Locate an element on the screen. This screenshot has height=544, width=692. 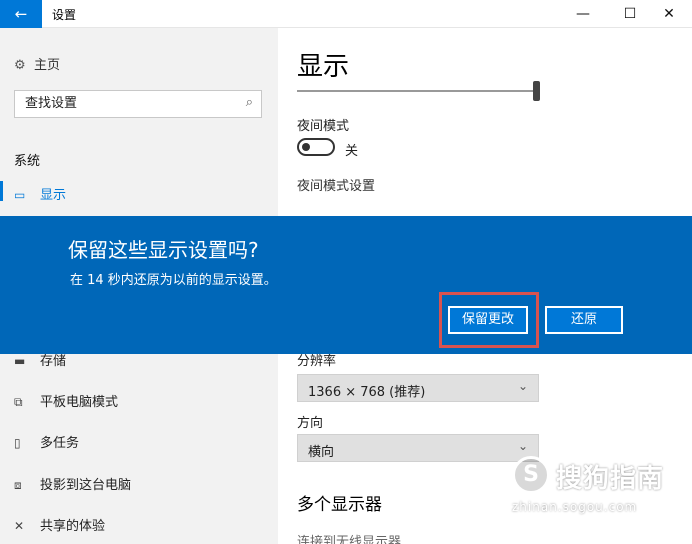
minimize-button: — is located at coordinates (583, 14).